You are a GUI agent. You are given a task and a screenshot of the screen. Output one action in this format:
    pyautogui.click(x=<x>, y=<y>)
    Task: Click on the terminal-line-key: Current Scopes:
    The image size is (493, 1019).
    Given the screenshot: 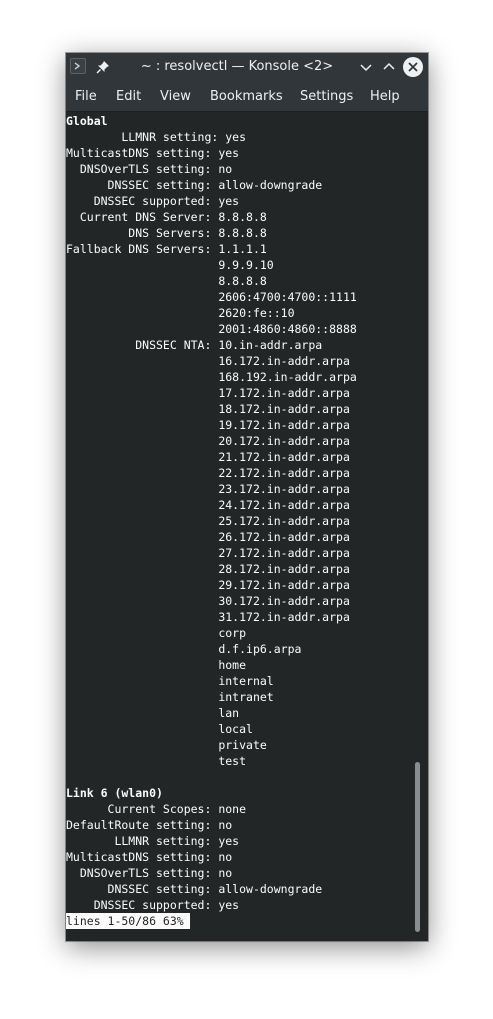 What is the action you would take?
    pyautogui.click(x=139, y=809)
    